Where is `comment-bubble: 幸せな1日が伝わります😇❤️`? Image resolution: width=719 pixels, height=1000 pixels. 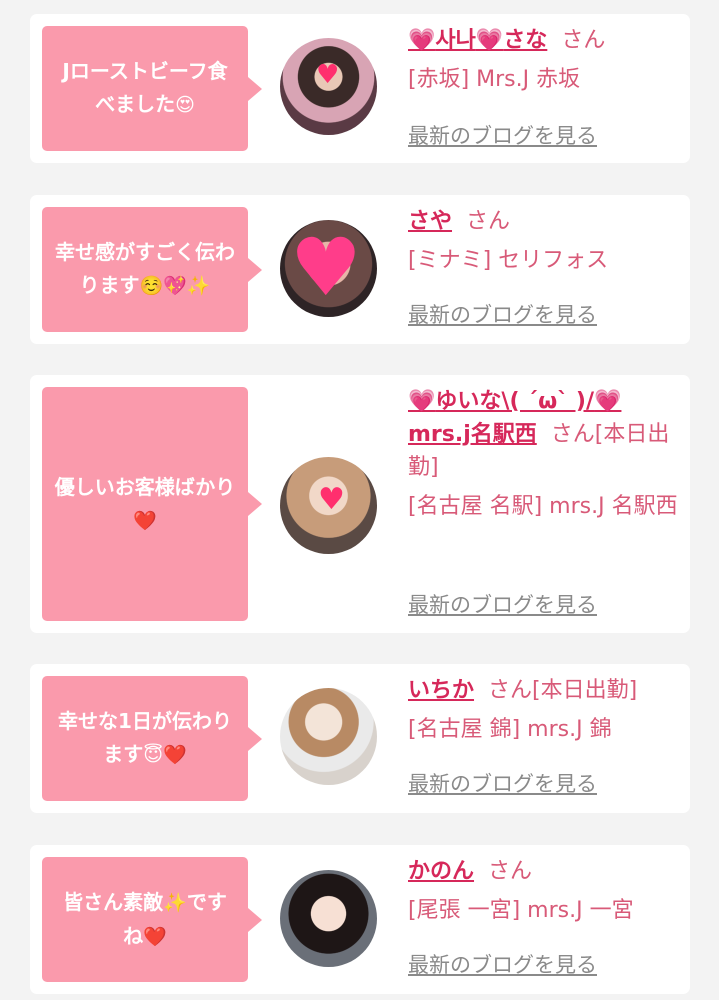
comment-bubble: 幸せな1日が伝わります😇❤️ is located at coordinates (152, 738).